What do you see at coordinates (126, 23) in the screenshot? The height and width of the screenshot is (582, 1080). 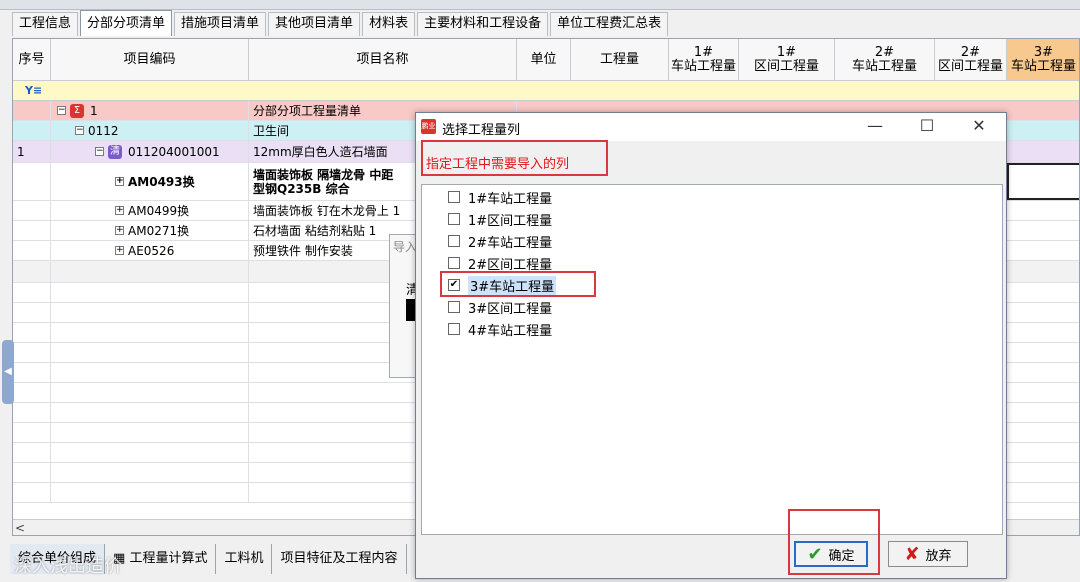 I see `tab-sub-items: 分部分项清单` at bounding box center [126, 23].